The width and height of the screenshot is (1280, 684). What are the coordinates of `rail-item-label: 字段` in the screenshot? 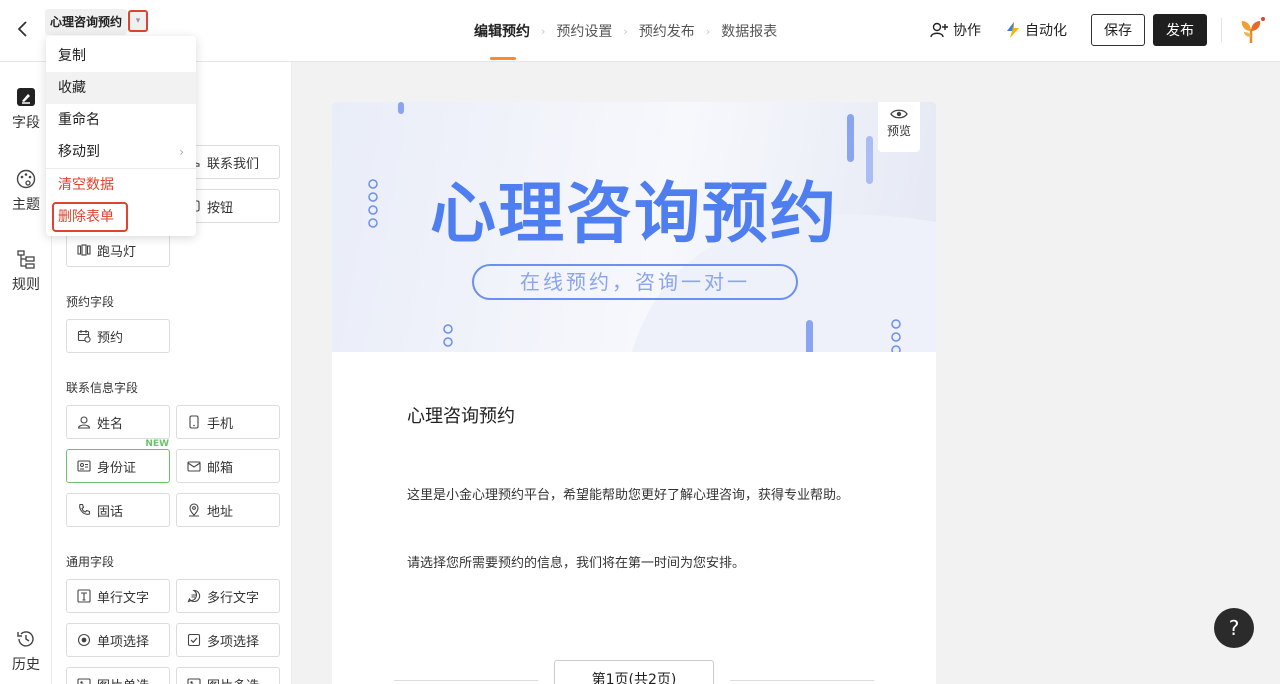 It's located at (26, 123).